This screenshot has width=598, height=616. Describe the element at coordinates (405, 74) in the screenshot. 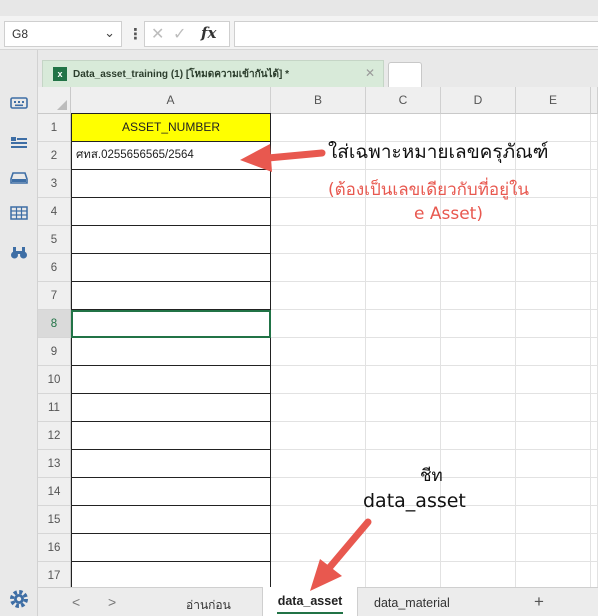

I see `new-document-tab` at that location.